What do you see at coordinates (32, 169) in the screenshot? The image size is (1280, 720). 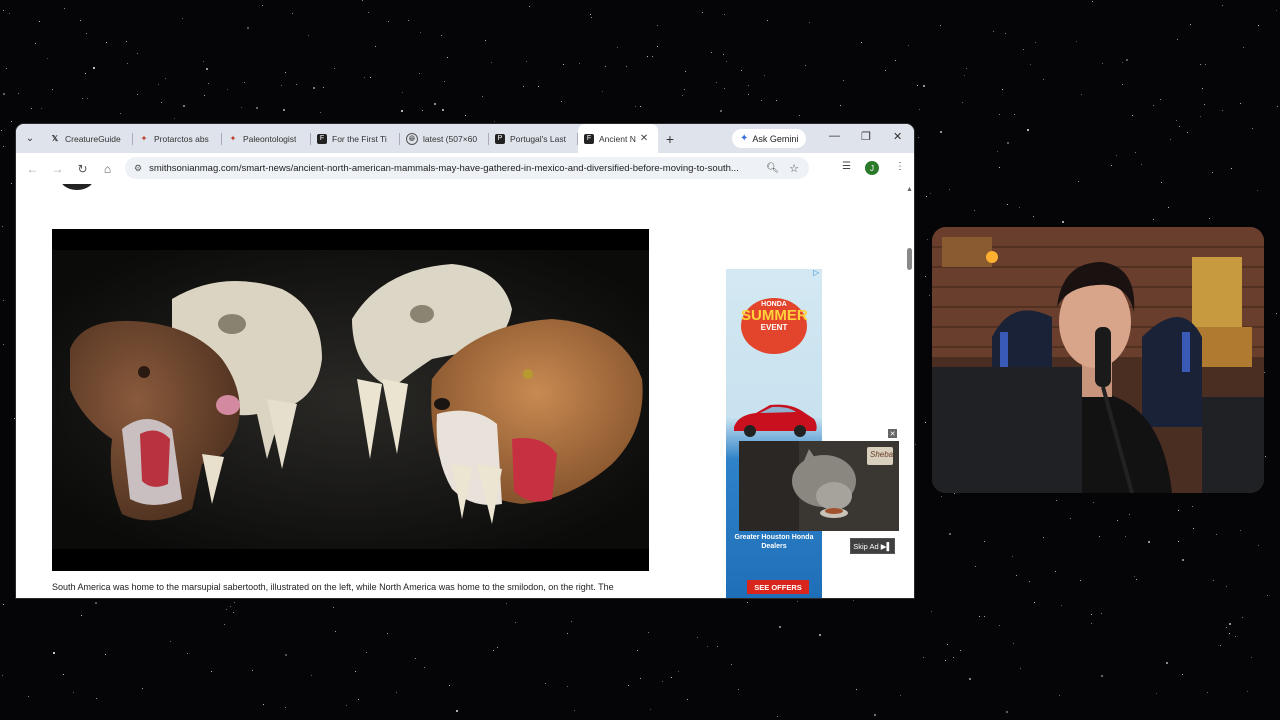 I see `back-icon: ←` at bounding box center [32, 169].